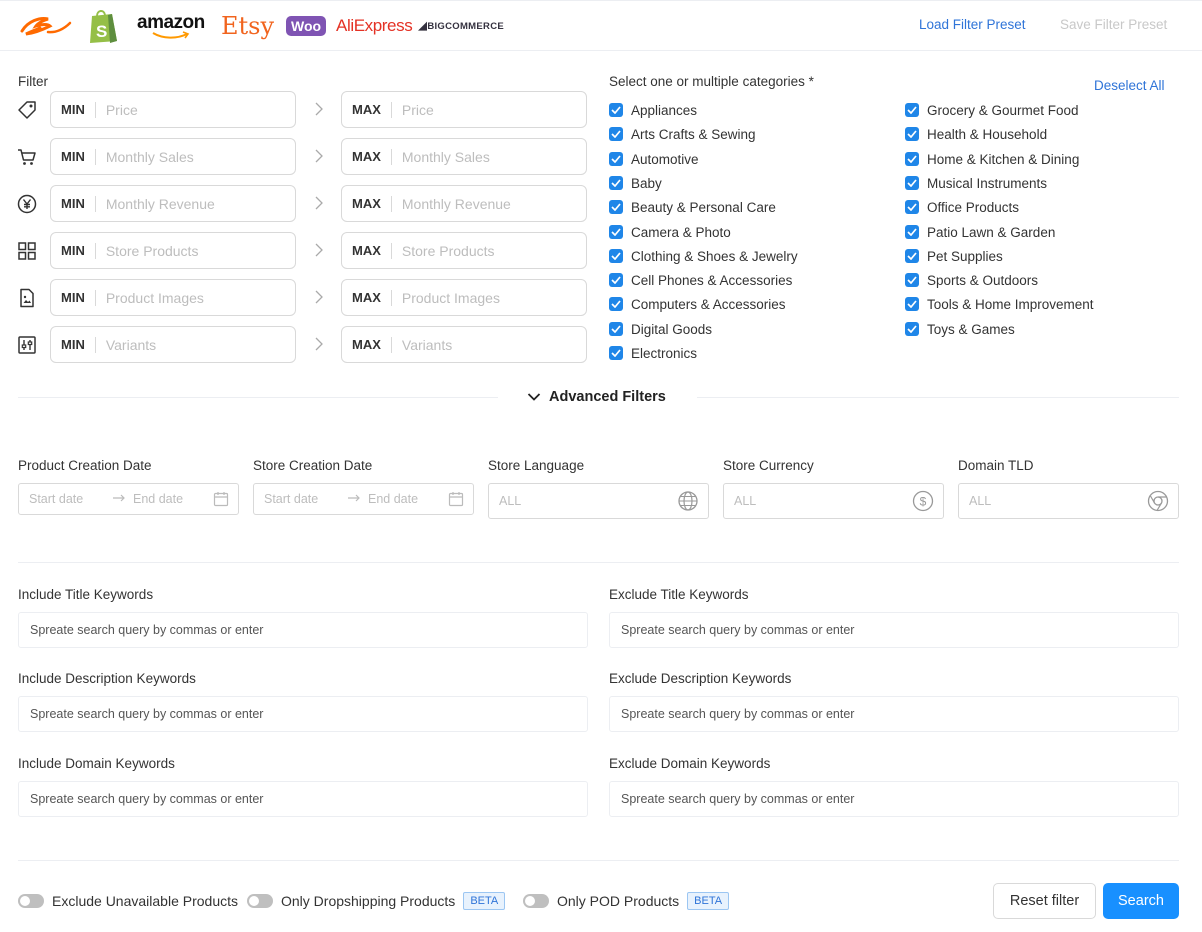  Describe the element at coordinates (1129, 85) in the screenshot. I see `deselect-all-link: Deselect All` at that location.